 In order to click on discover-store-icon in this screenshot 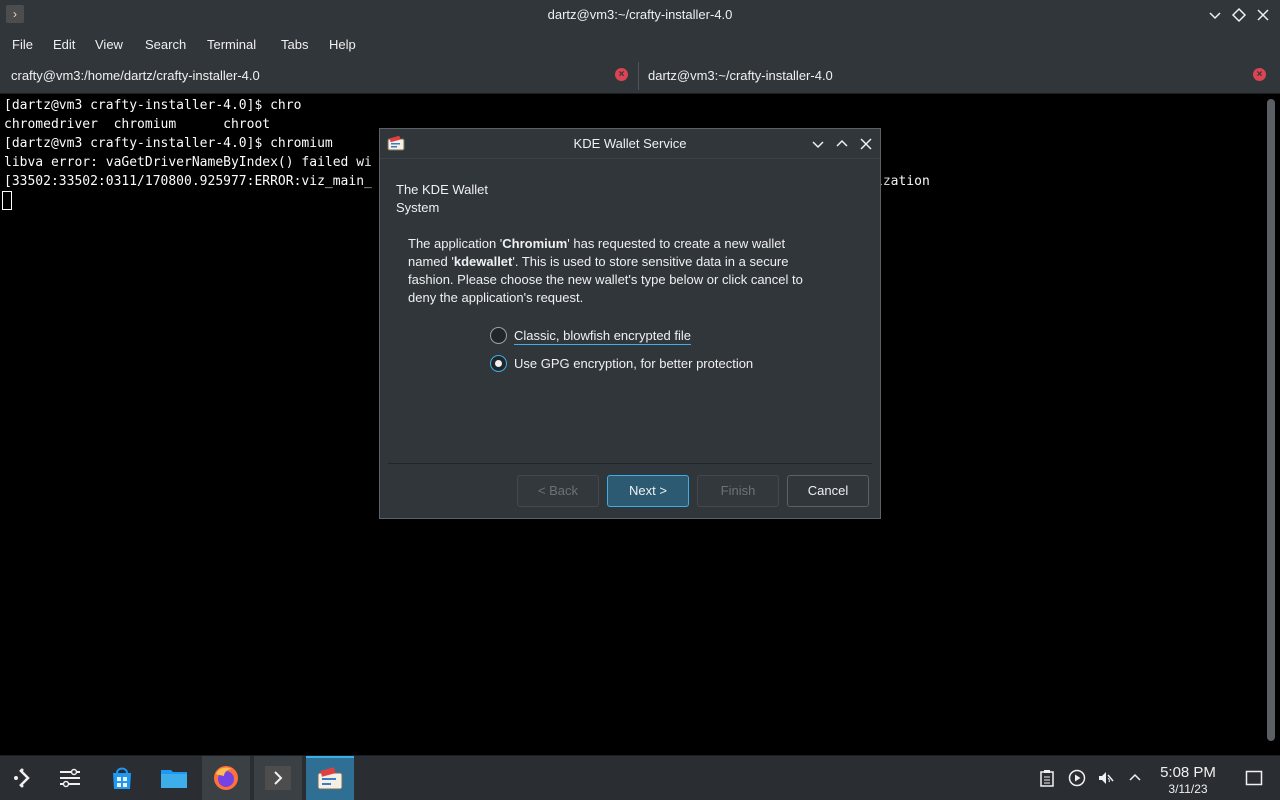, I will do `click(122, 778)`.